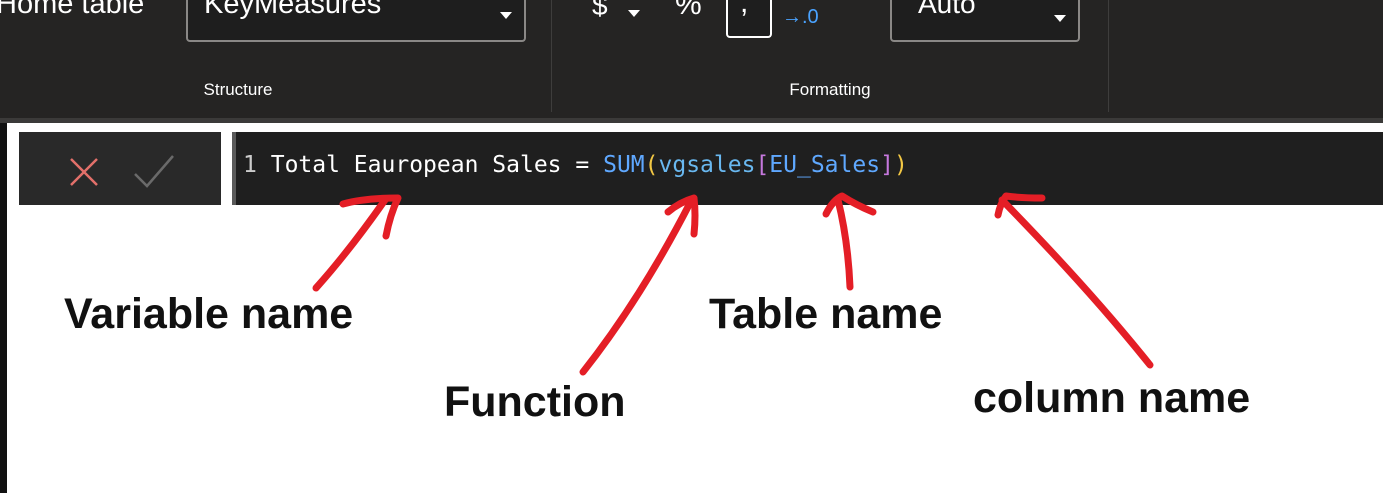 Image resolution: width=1383 pixels, height=493 pixels. Describe the element at coordinates (357, 243) in the screenshot. I see `arrow-variable-name` at that location.